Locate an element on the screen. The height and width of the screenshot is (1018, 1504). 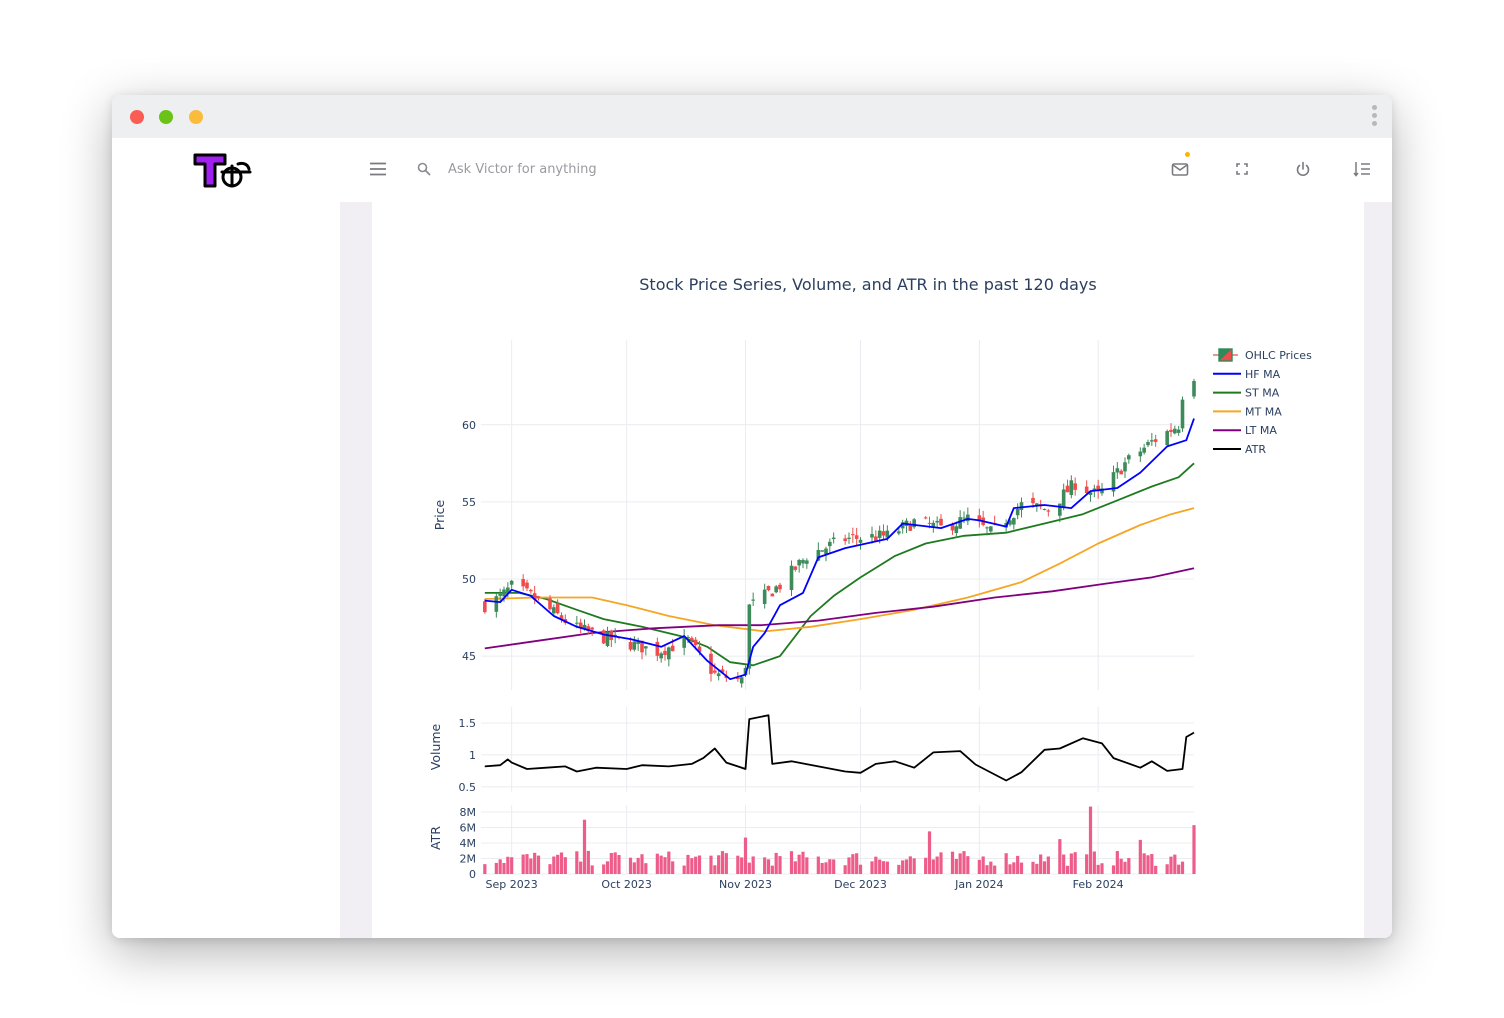
volume-axis-title: Volume is located at coordinates (435, 746).